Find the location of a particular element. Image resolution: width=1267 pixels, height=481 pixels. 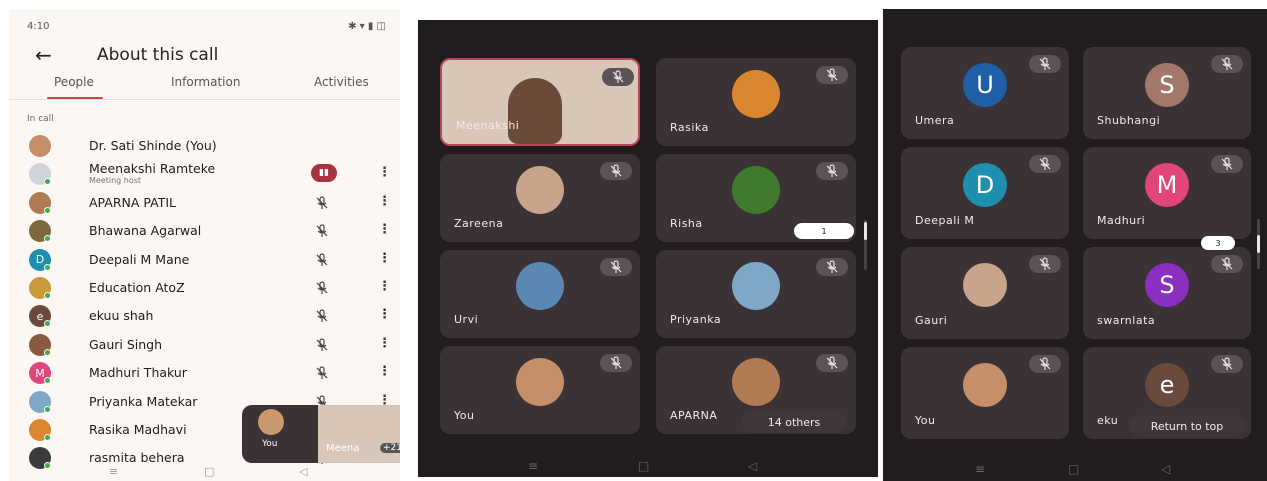

participant-name: APARNA PATIL is located at coordinates (133, 202).